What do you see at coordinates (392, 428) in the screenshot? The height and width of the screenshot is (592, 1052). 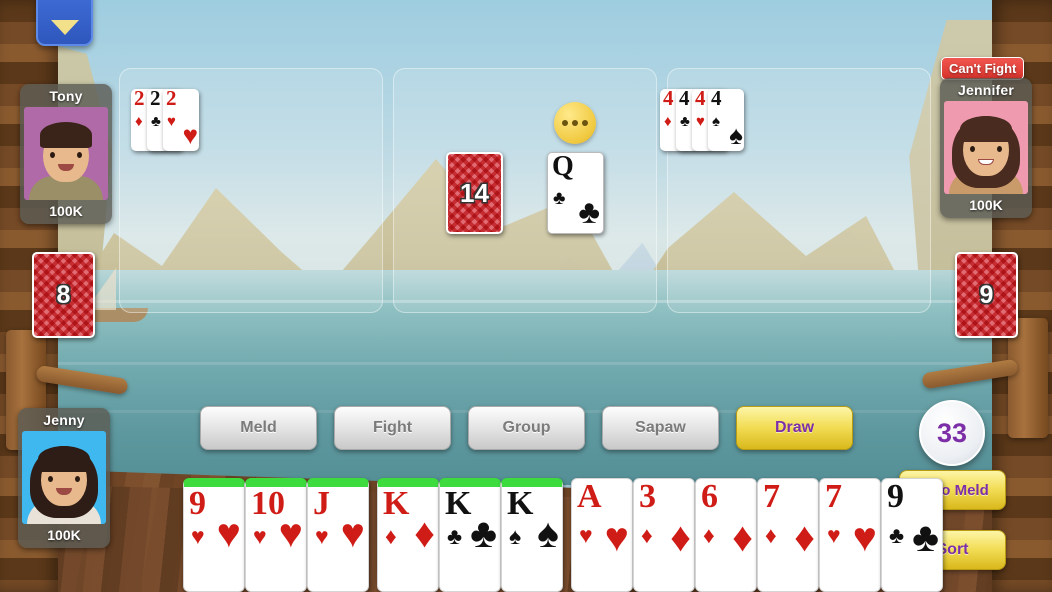 I see `fight-button: Fight` at bounding box center [392, 428].